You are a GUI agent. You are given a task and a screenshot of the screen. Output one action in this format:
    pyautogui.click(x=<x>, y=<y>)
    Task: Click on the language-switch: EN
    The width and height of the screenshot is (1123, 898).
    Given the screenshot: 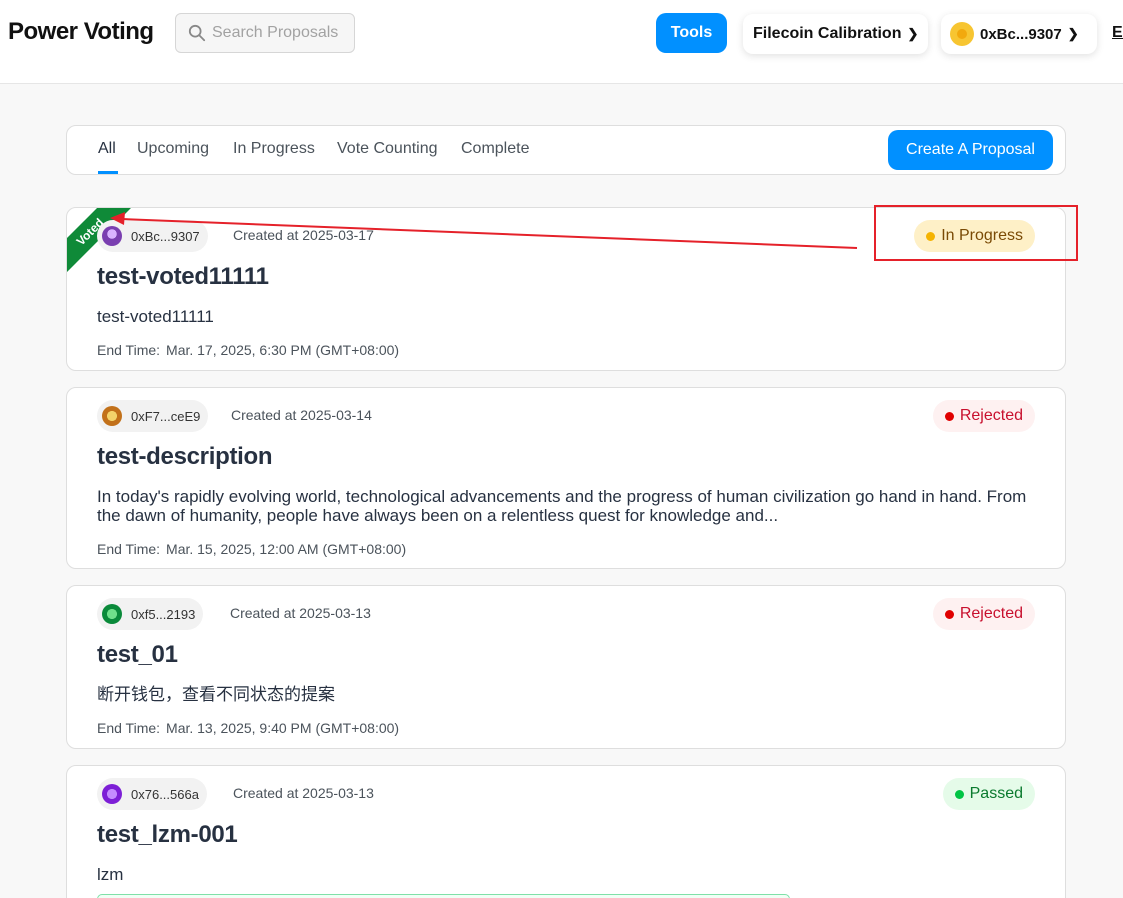 What is the action you would take?
    pyautogui.click(x=1117, y=33)
    